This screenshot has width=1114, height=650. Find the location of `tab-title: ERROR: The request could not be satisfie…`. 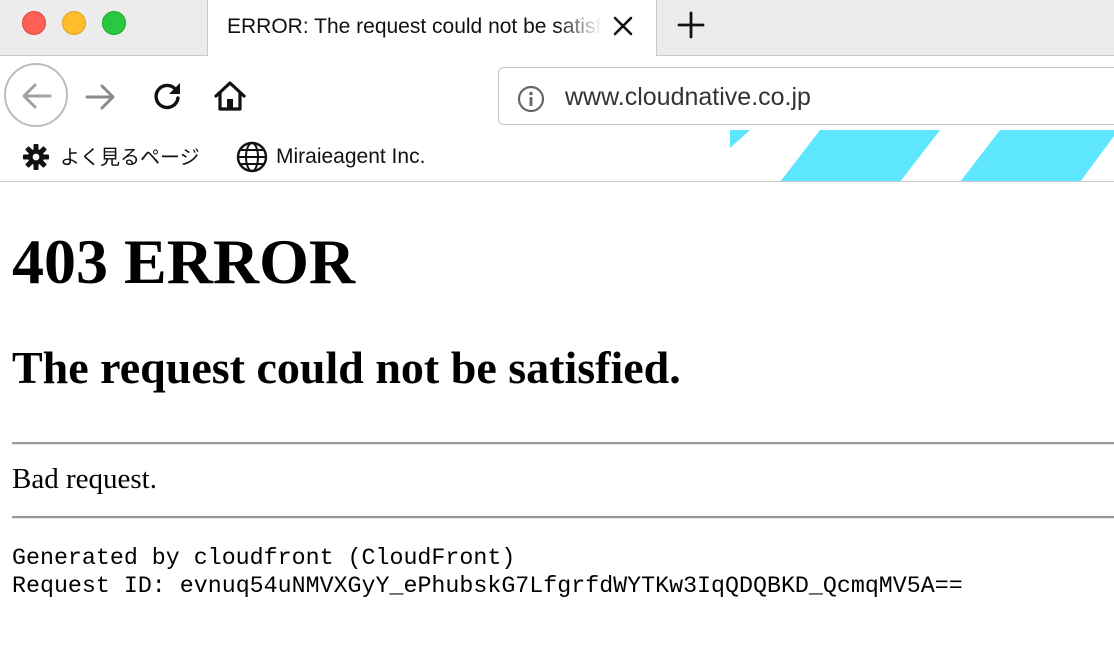

tab-title: ERROR: The request could not be satisfie… is located at coordinates (414, 26).